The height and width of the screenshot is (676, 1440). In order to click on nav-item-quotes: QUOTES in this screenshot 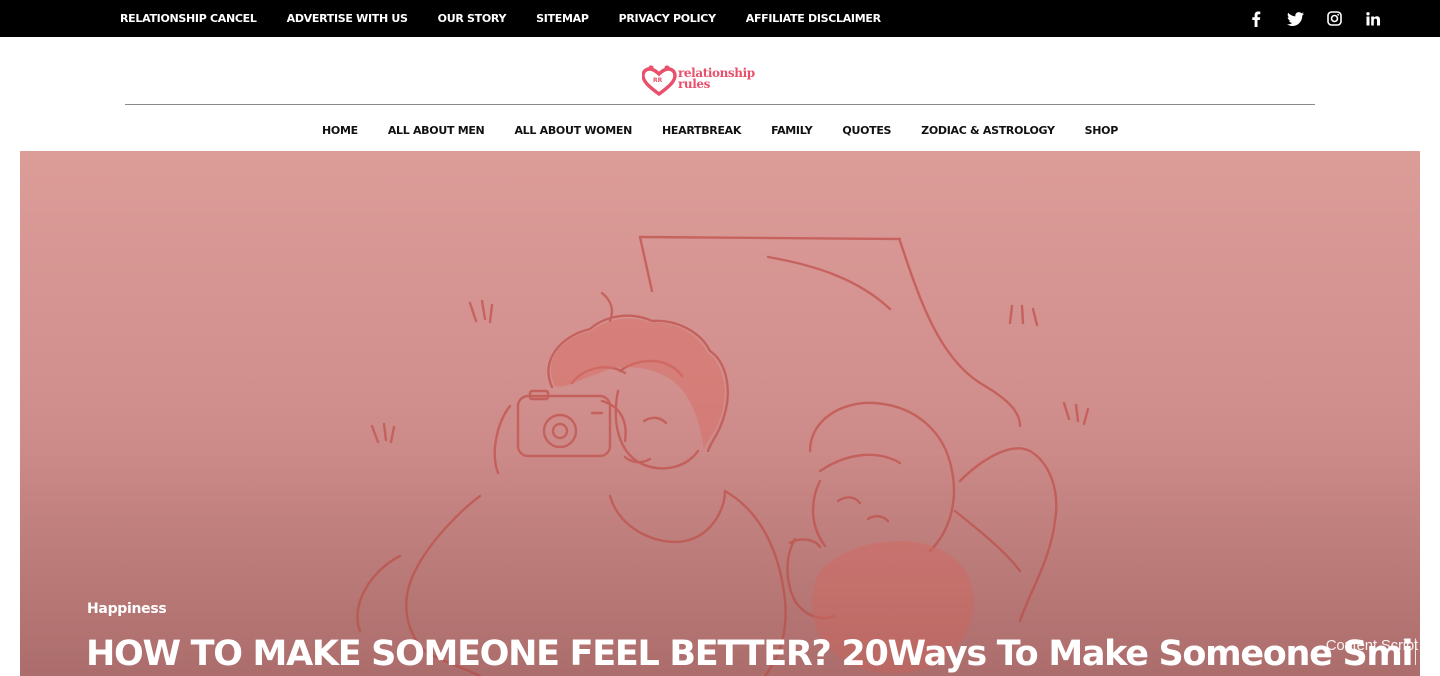, I will do `click(866, 130)`.